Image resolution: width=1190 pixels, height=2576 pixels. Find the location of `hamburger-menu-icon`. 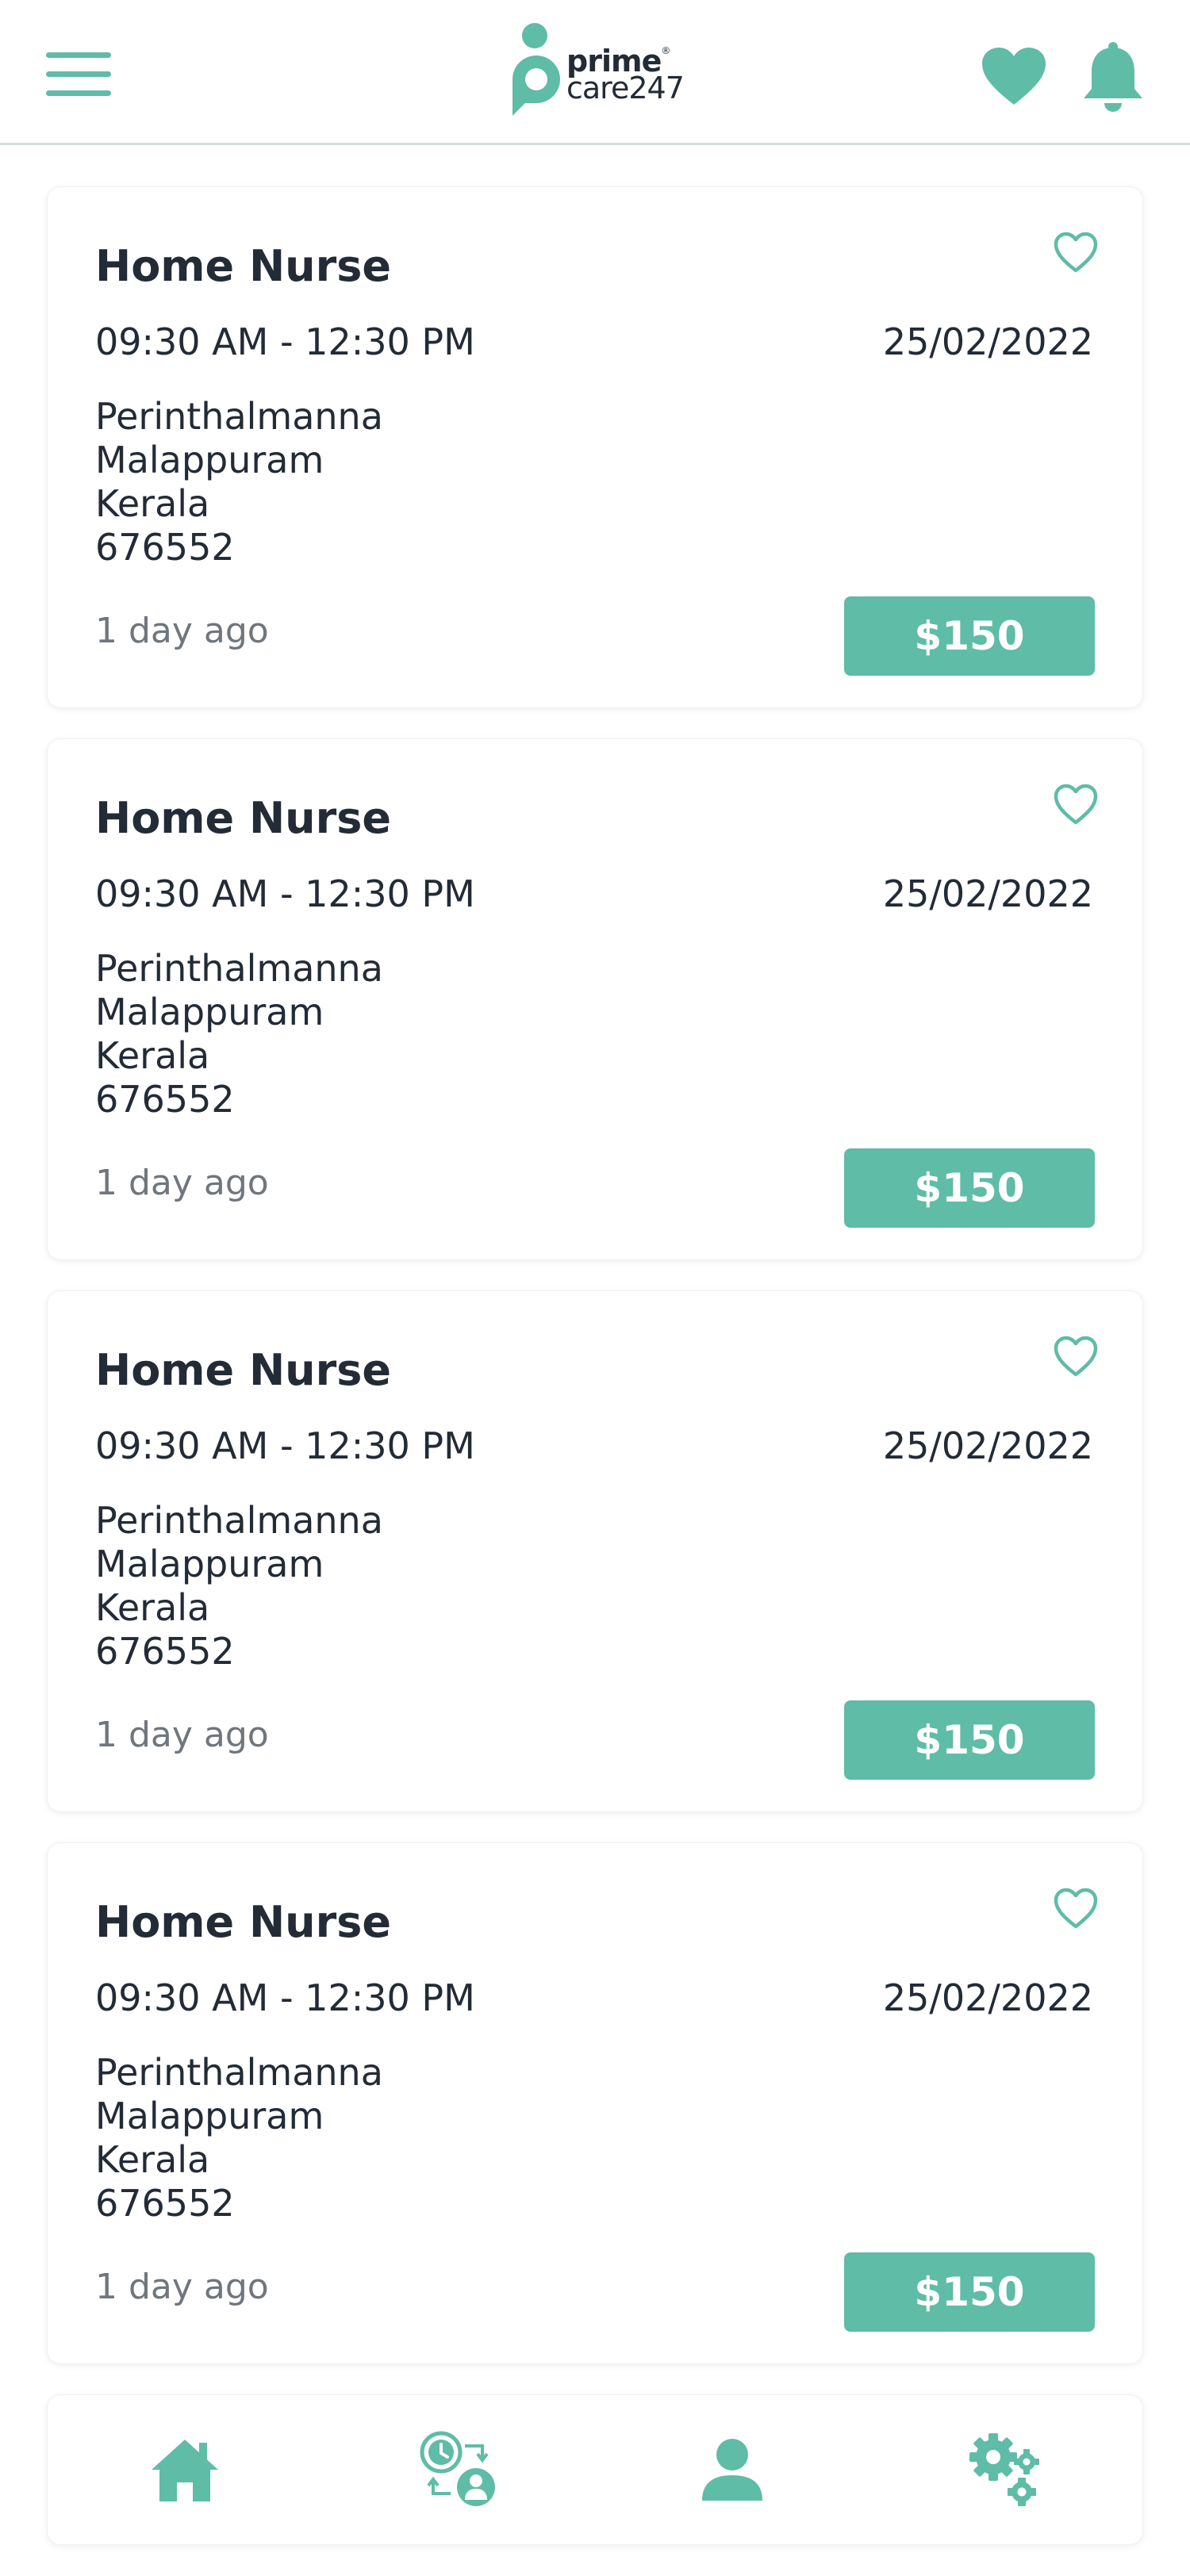

hamburger-menu-icon is located at coordinates (79, 74).